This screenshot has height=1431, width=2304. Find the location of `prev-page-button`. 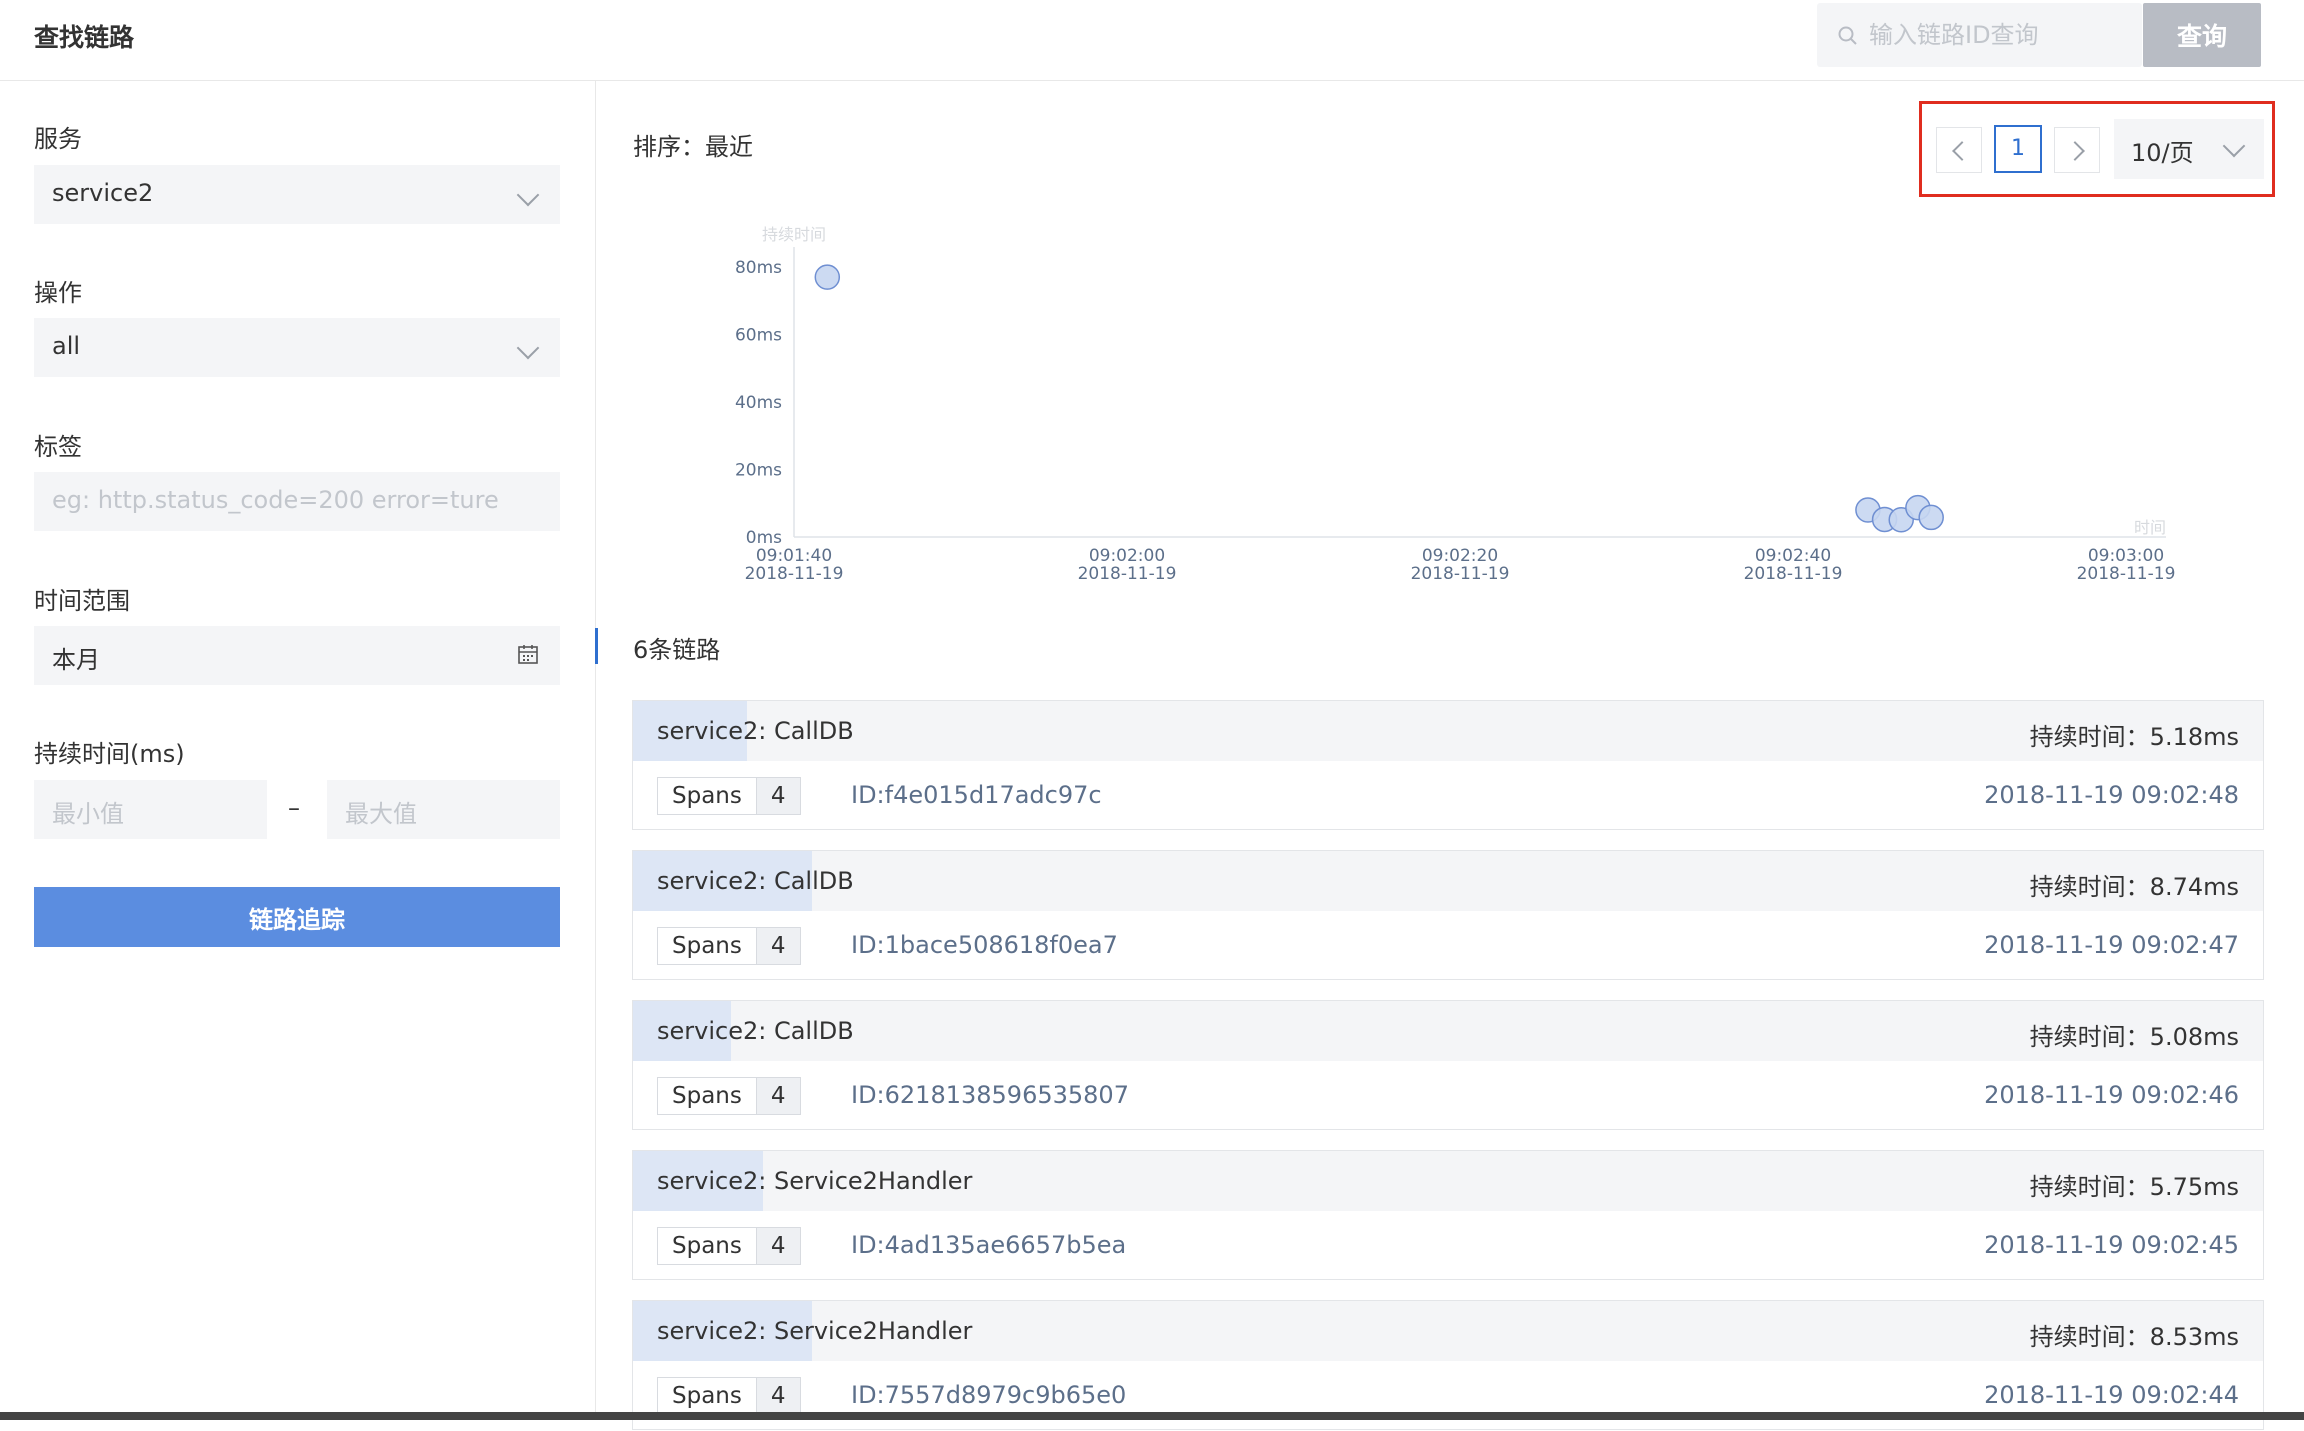

prev-page-button is located at coordinates (1959, 150).